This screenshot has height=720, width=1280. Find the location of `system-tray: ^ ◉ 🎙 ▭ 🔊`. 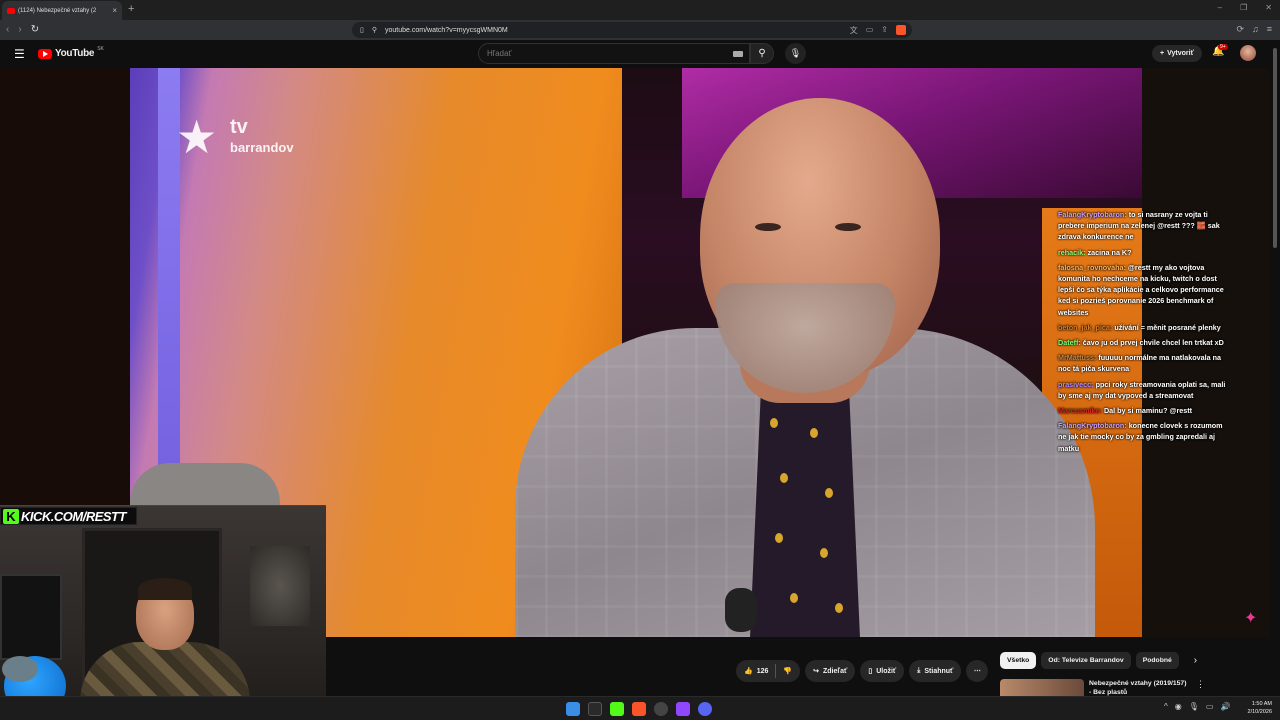

system-tray: ^ ◉ 🎙 ▭ 🔊 is located at coordinates (1197, 706).